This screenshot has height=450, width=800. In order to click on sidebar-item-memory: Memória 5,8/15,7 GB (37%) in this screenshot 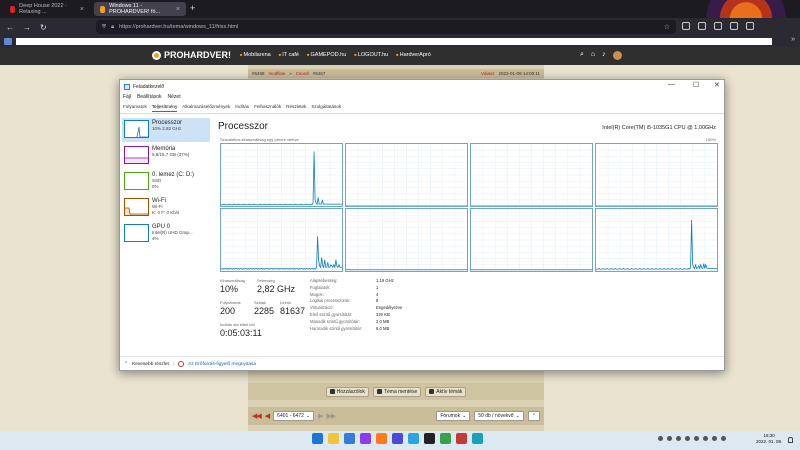, I will do `click(166, 156)`.